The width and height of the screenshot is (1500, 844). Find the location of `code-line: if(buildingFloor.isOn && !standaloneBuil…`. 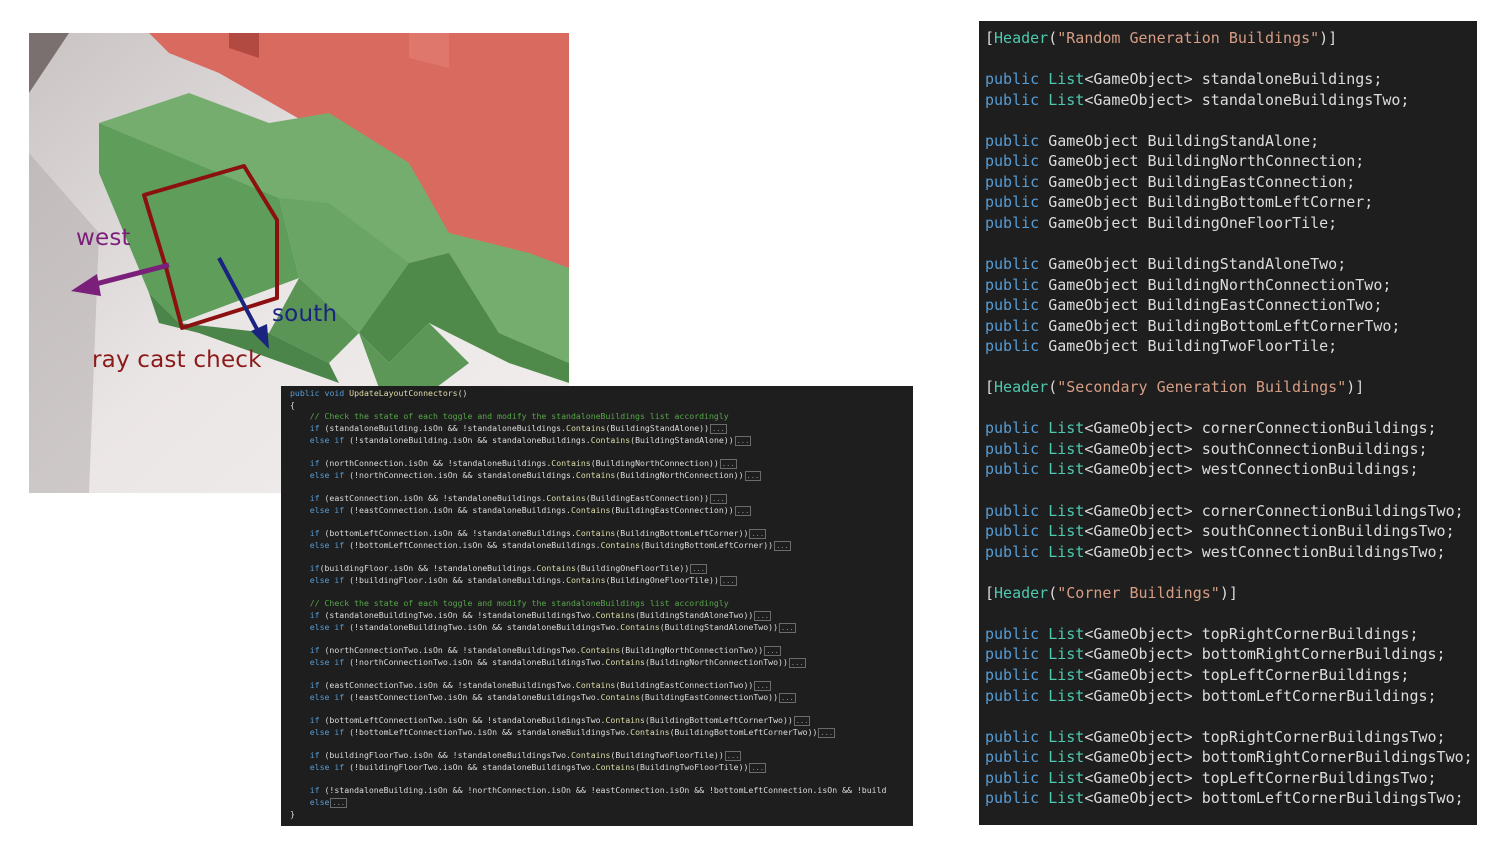

code-line: if(buildingFloor.isOn && !standaloneBuil… is located at coordinates (508, 569).